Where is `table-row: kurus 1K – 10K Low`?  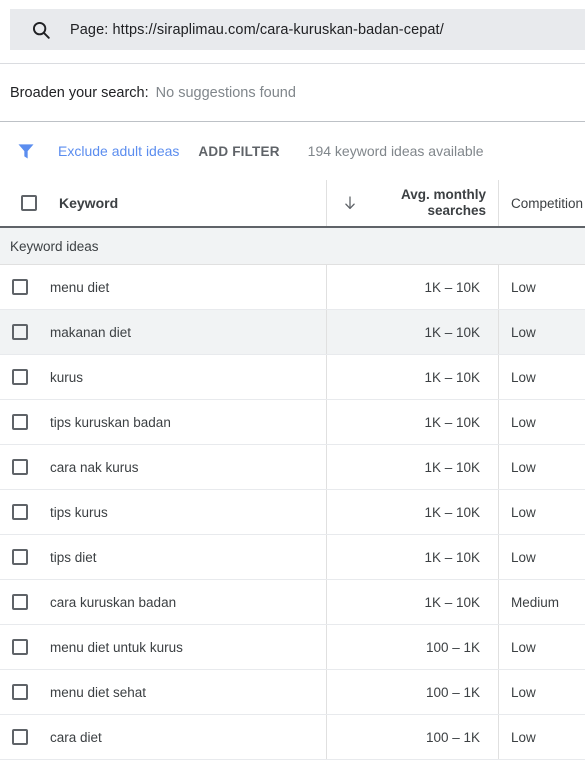 table-row: kurus 1K – 10K Low is located at coordinates (292, 377).